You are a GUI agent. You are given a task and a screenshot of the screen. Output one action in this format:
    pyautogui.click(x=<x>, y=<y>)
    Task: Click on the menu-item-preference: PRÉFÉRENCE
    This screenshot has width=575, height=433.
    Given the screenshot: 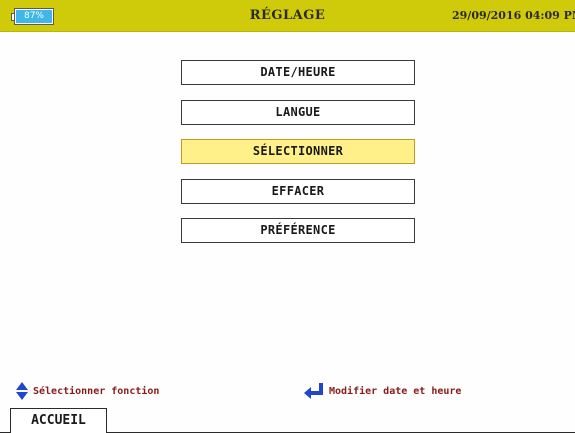 What is the action you would take?
    pyautogui.click(x=298, y=230)
    